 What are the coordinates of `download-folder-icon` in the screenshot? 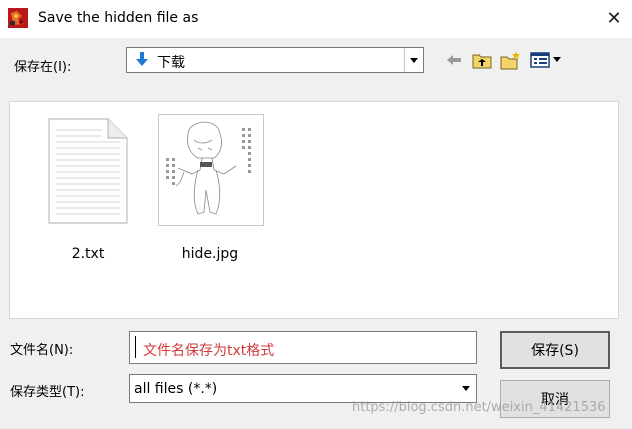 It's located at (142, 60).